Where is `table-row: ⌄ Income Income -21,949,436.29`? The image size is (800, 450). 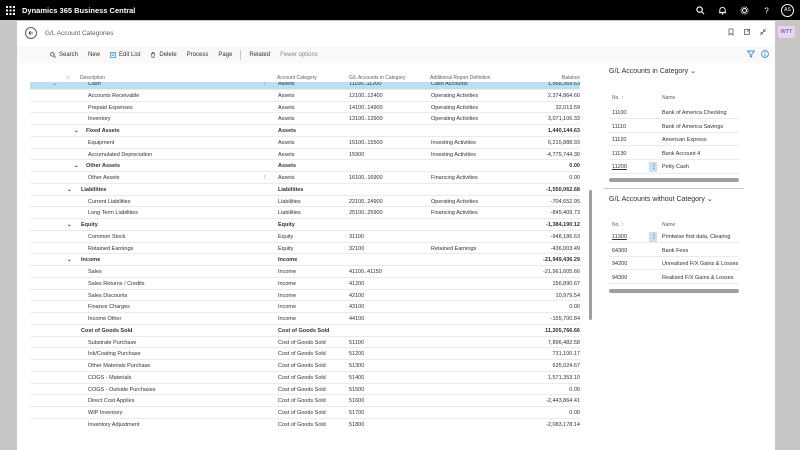
table-row: ⌄ Income Income -21,949,436.29 is located at coordinates (305, 260).